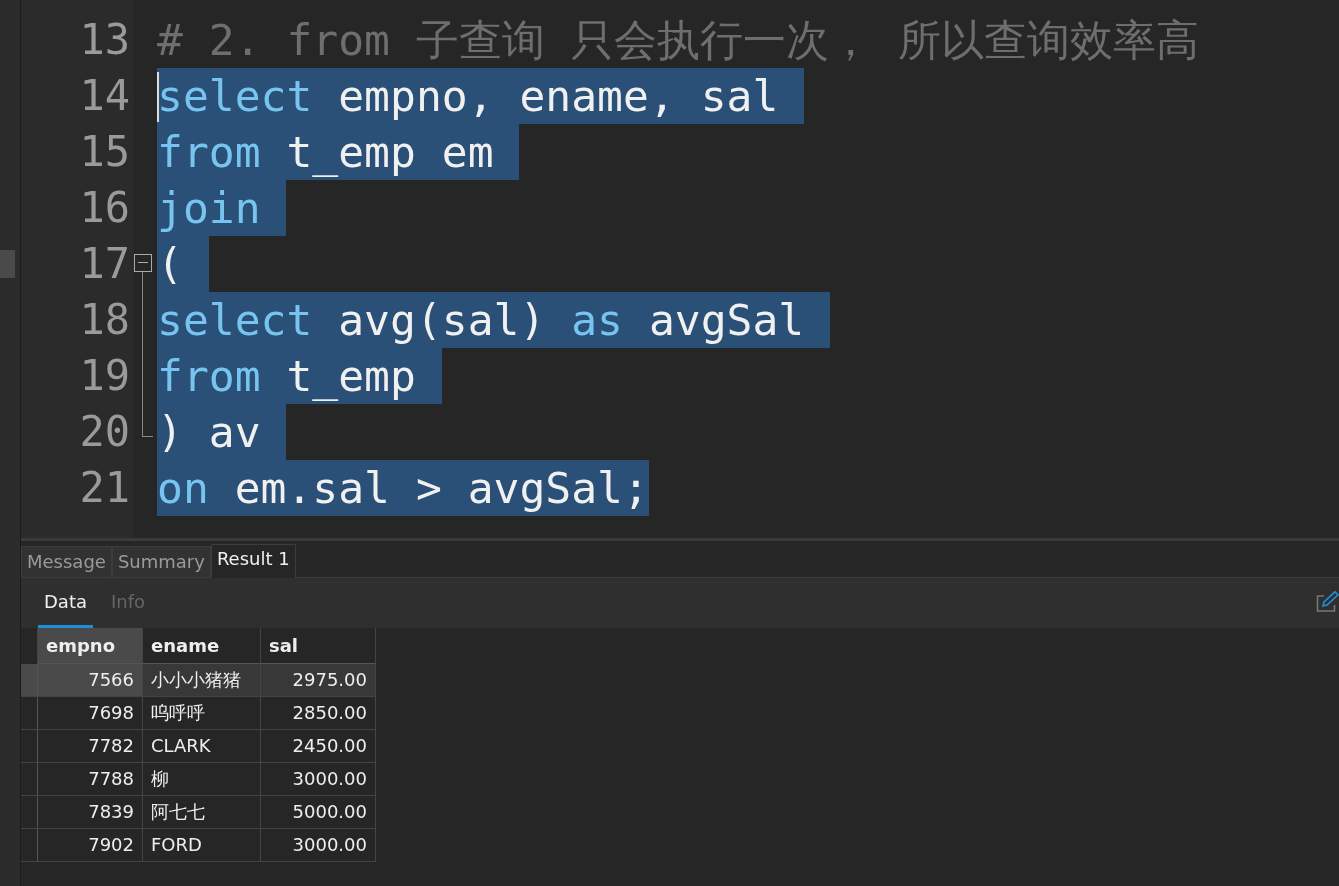 Image resolution: width=1339 pixels, height=886 pixels. What do you see at coordinates (104, 488) in the screenshot?
I see `line-number: 21` at bounding box center [104, 488].